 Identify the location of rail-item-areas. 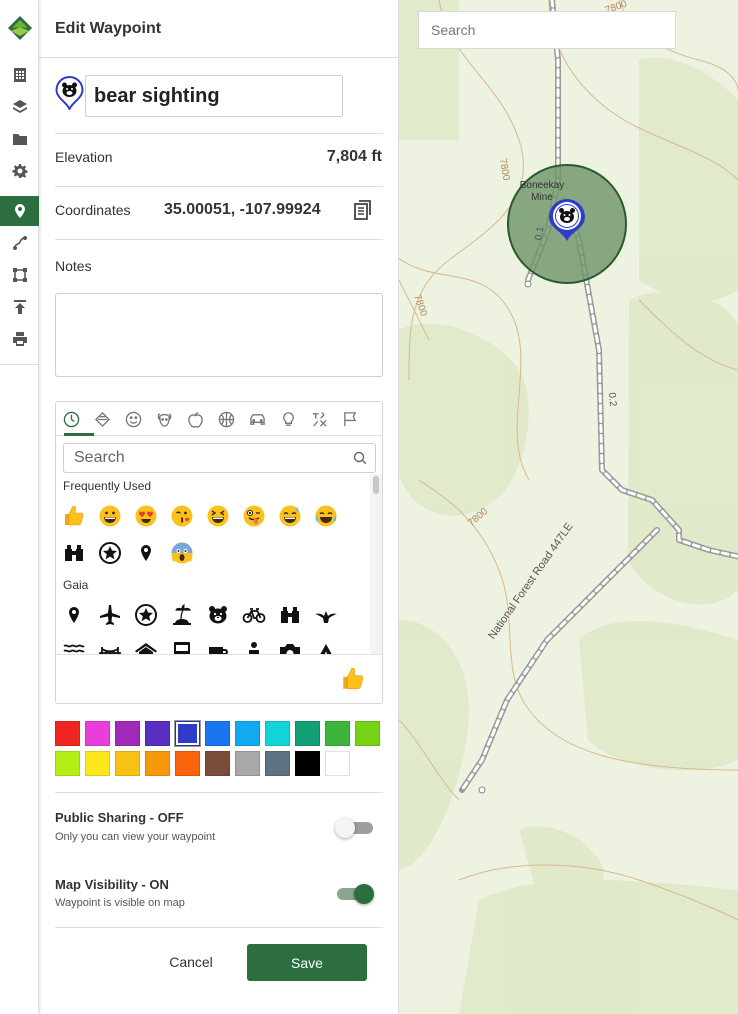
(19, 275).